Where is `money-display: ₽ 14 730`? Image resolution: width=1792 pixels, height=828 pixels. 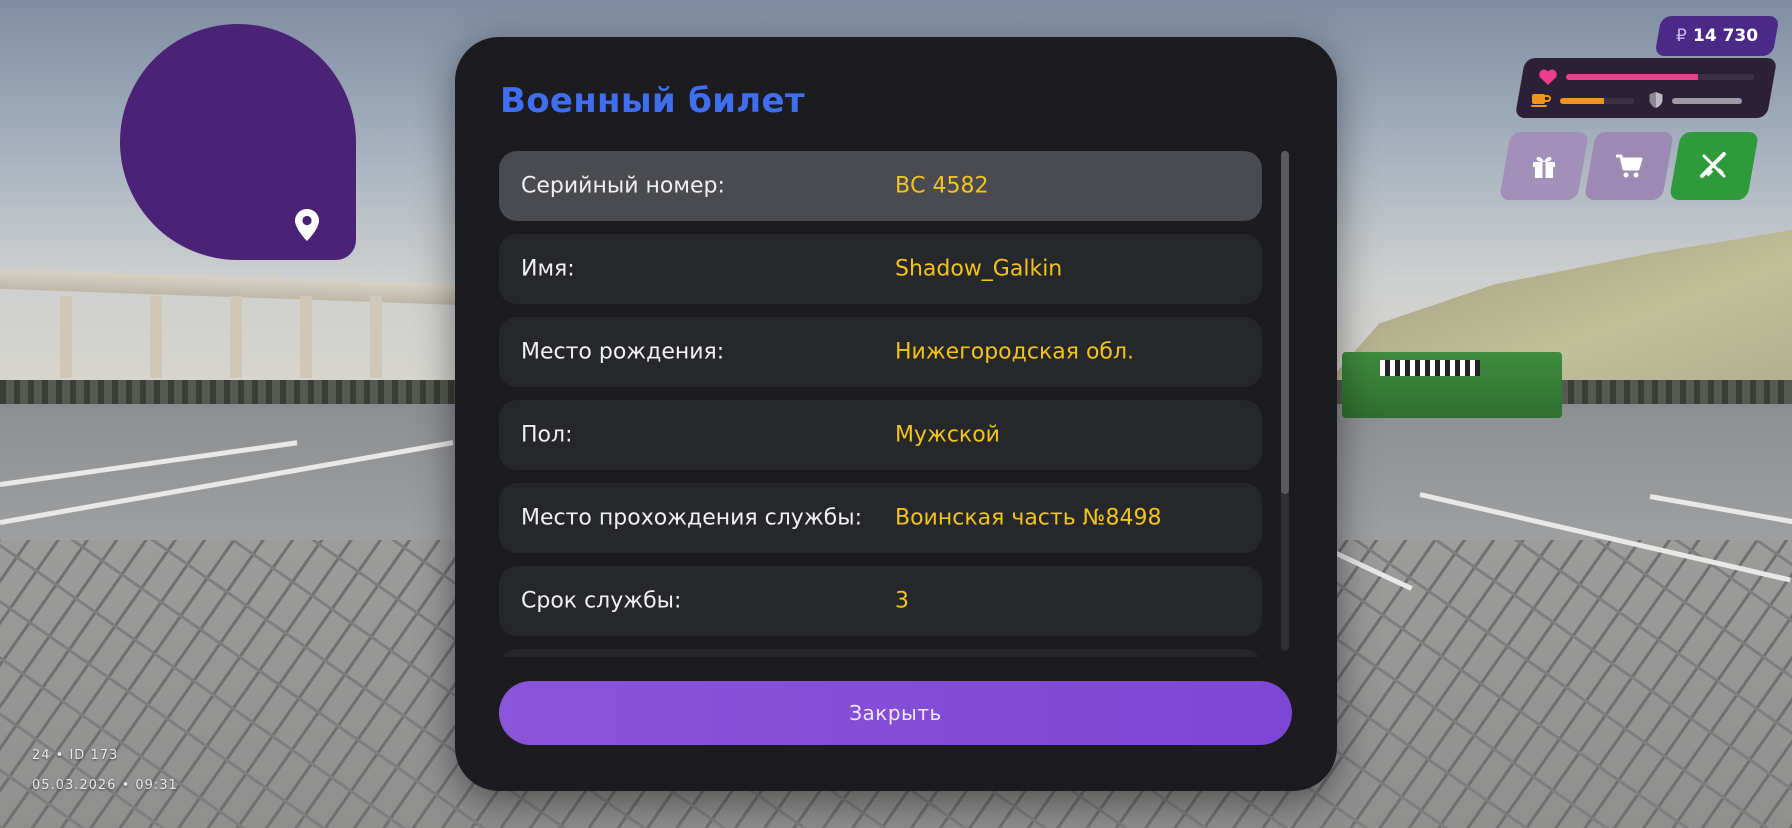
money-display: ₽ 14 730 is located at coordinates (1717, 36).